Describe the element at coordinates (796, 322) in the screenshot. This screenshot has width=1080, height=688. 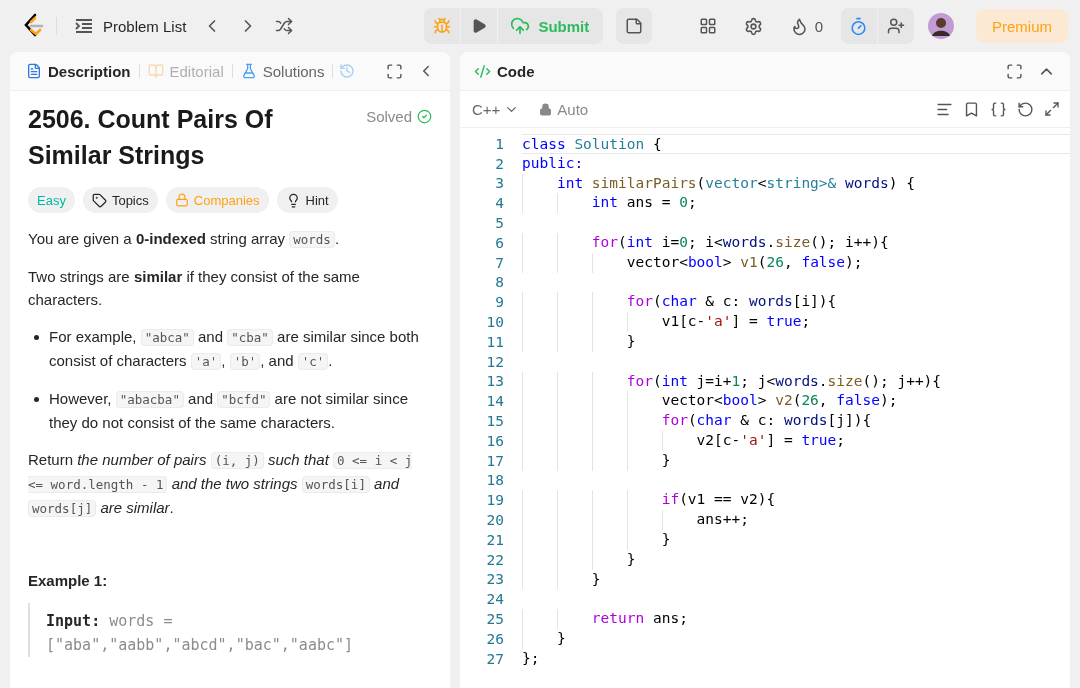
I see `code-line: v1[c-'a'] = true;` at that location.